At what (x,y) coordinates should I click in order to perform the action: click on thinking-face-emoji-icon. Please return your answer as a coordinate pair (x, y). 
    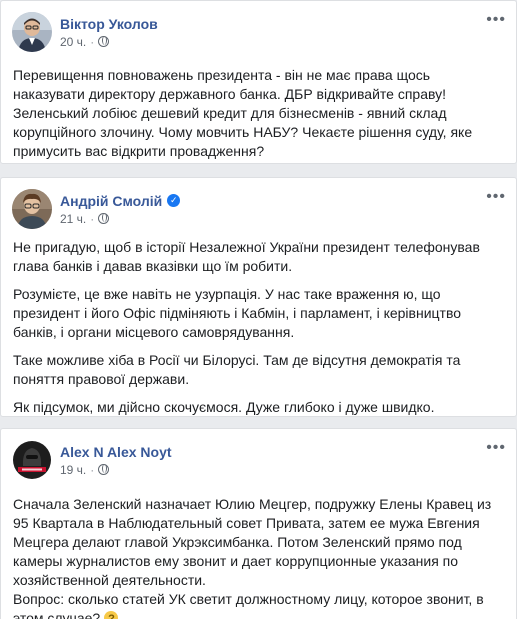
    Looking at the image, I should click on (111, 614).